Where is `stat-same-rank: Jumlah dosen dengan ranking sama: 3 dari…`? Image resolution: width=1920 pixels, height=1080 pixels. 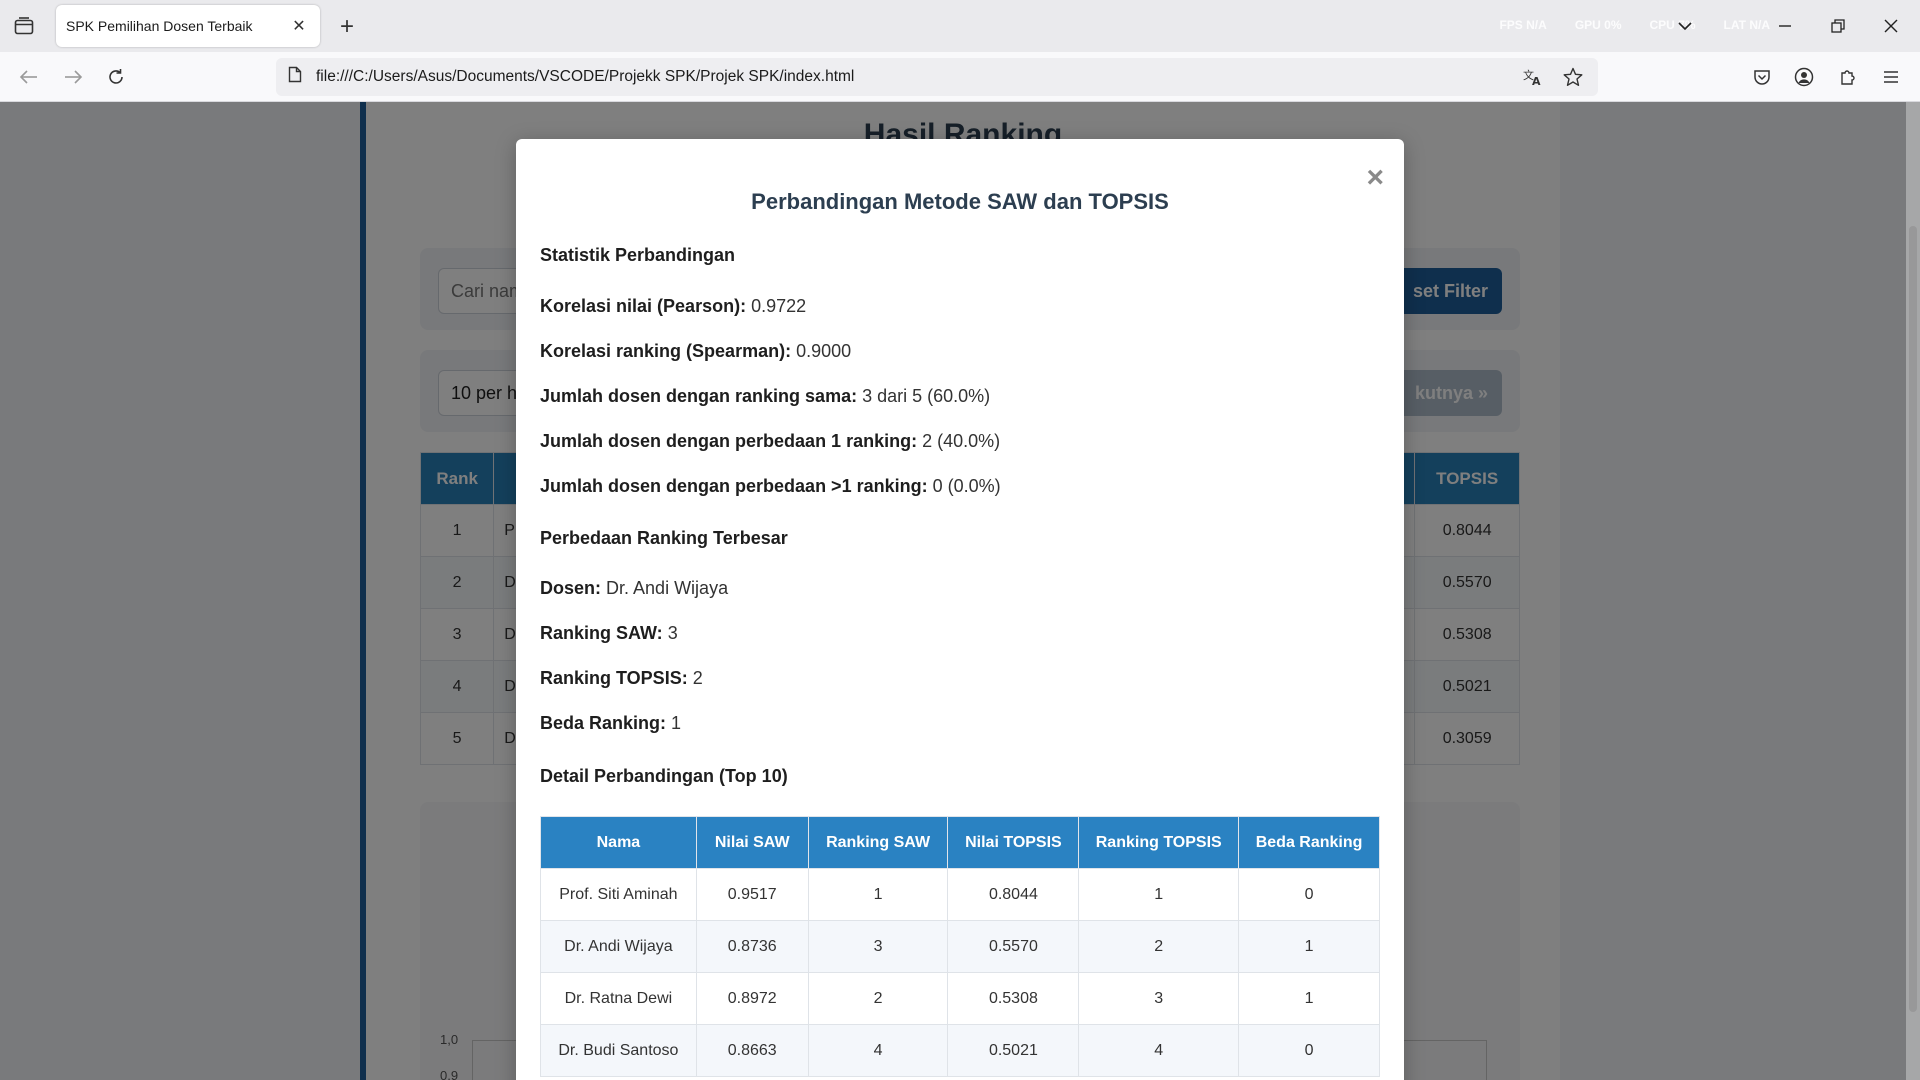
stat-same-rank: Jumlah dosen dengan ranking sama: 3 dari… is located at coordinates (765, 396).